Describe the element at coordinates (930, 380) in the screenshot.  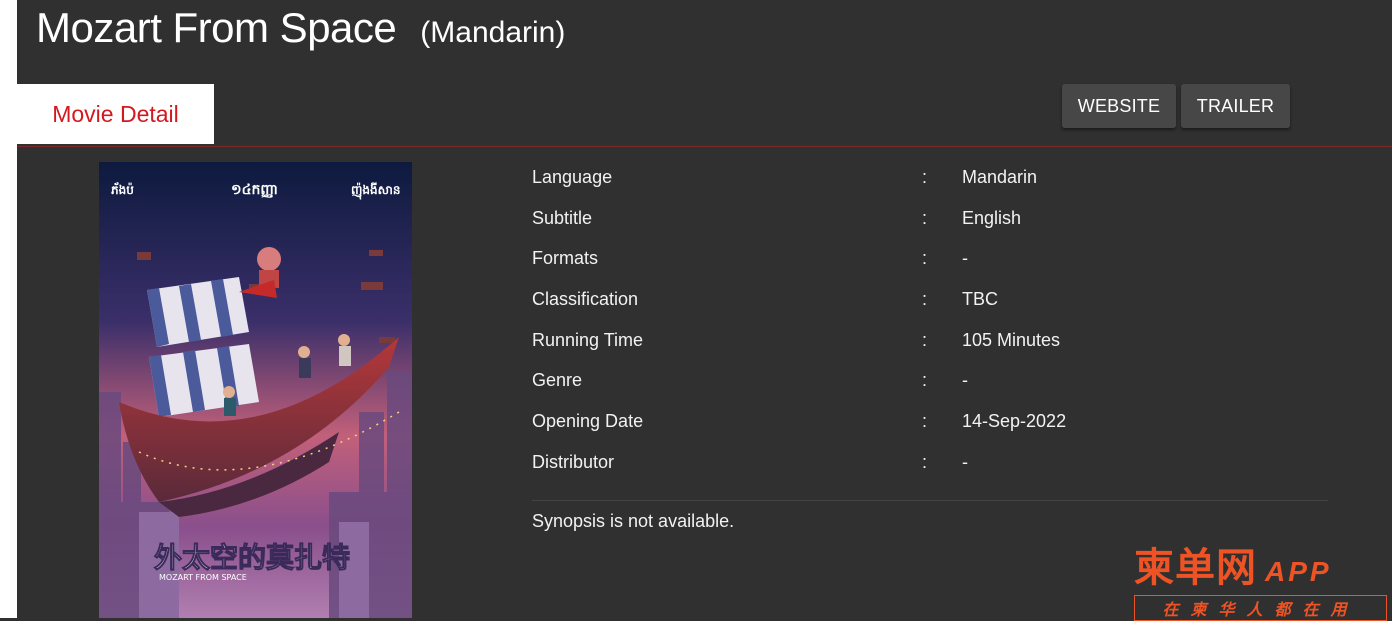
I see `detail-row-genre: Genre : -` at that location.